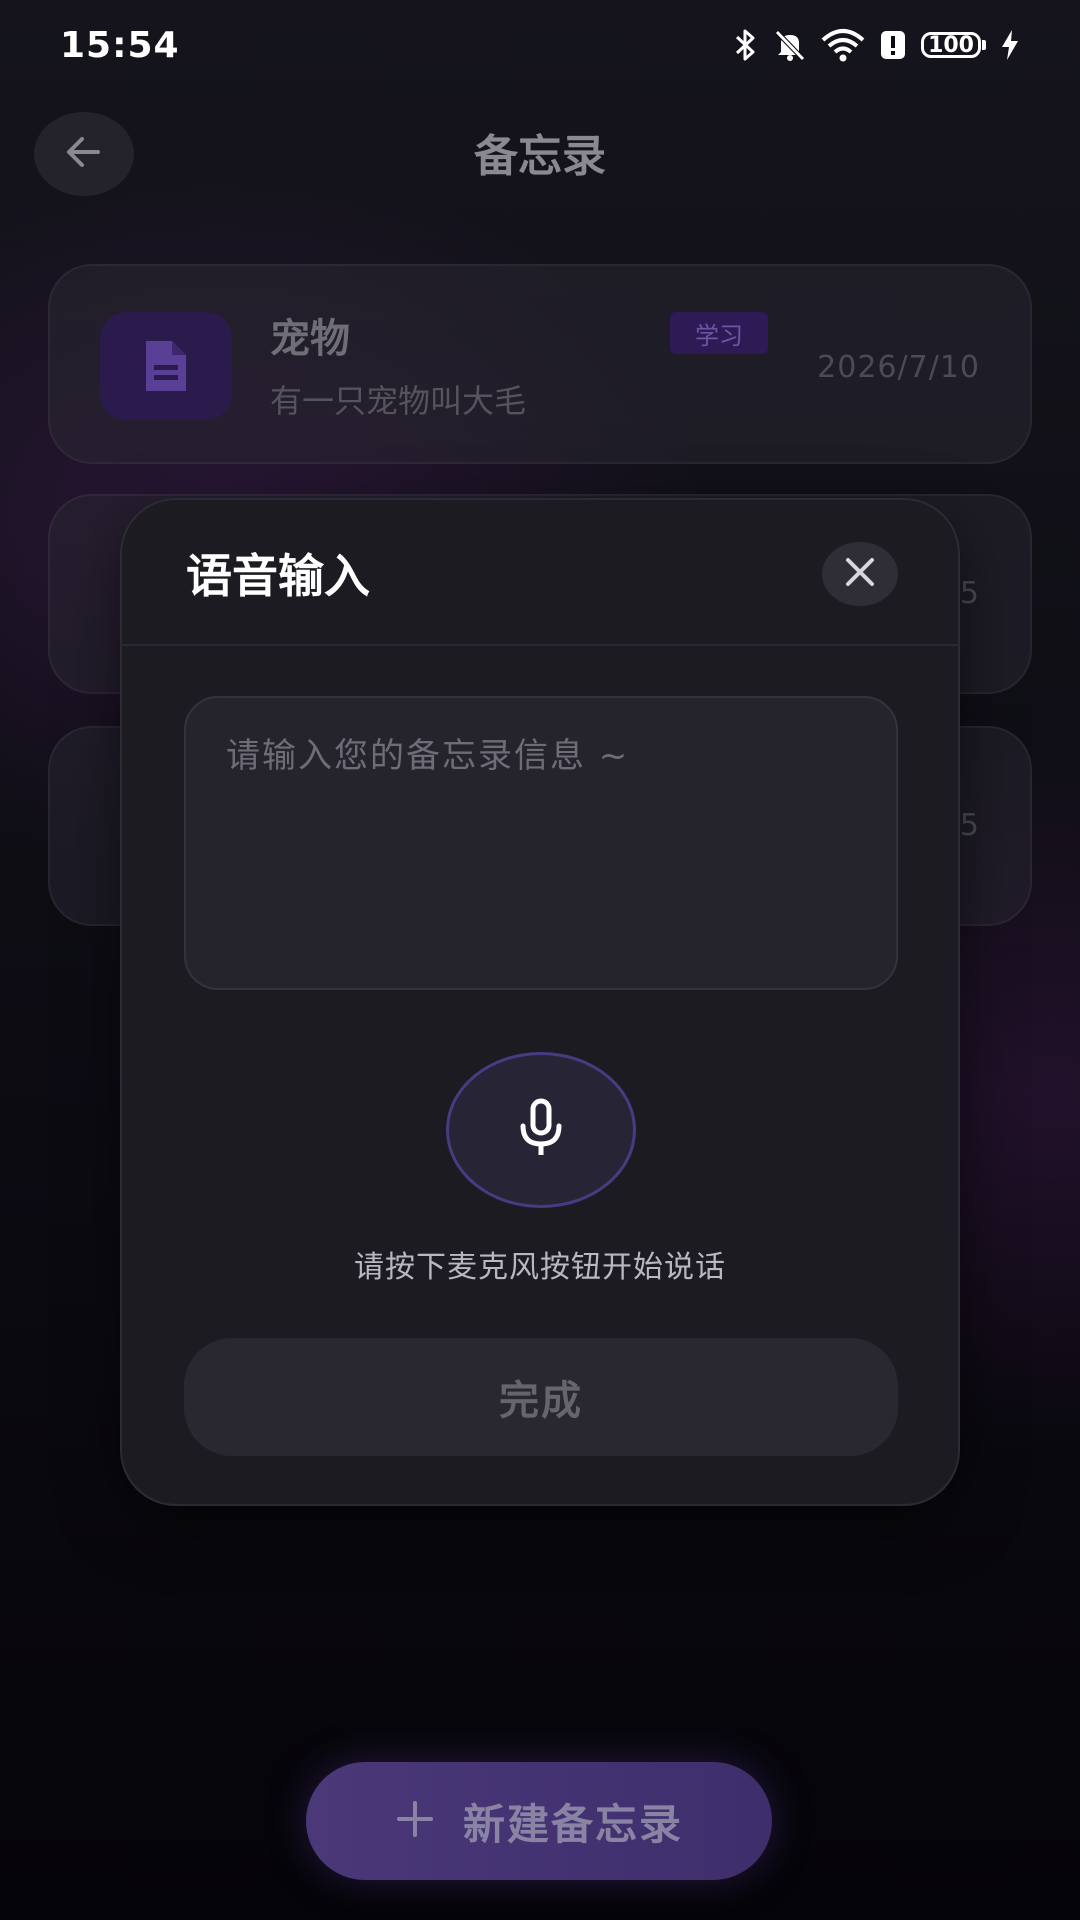  I want to click on status-time: 15:54, so click(120, 45).